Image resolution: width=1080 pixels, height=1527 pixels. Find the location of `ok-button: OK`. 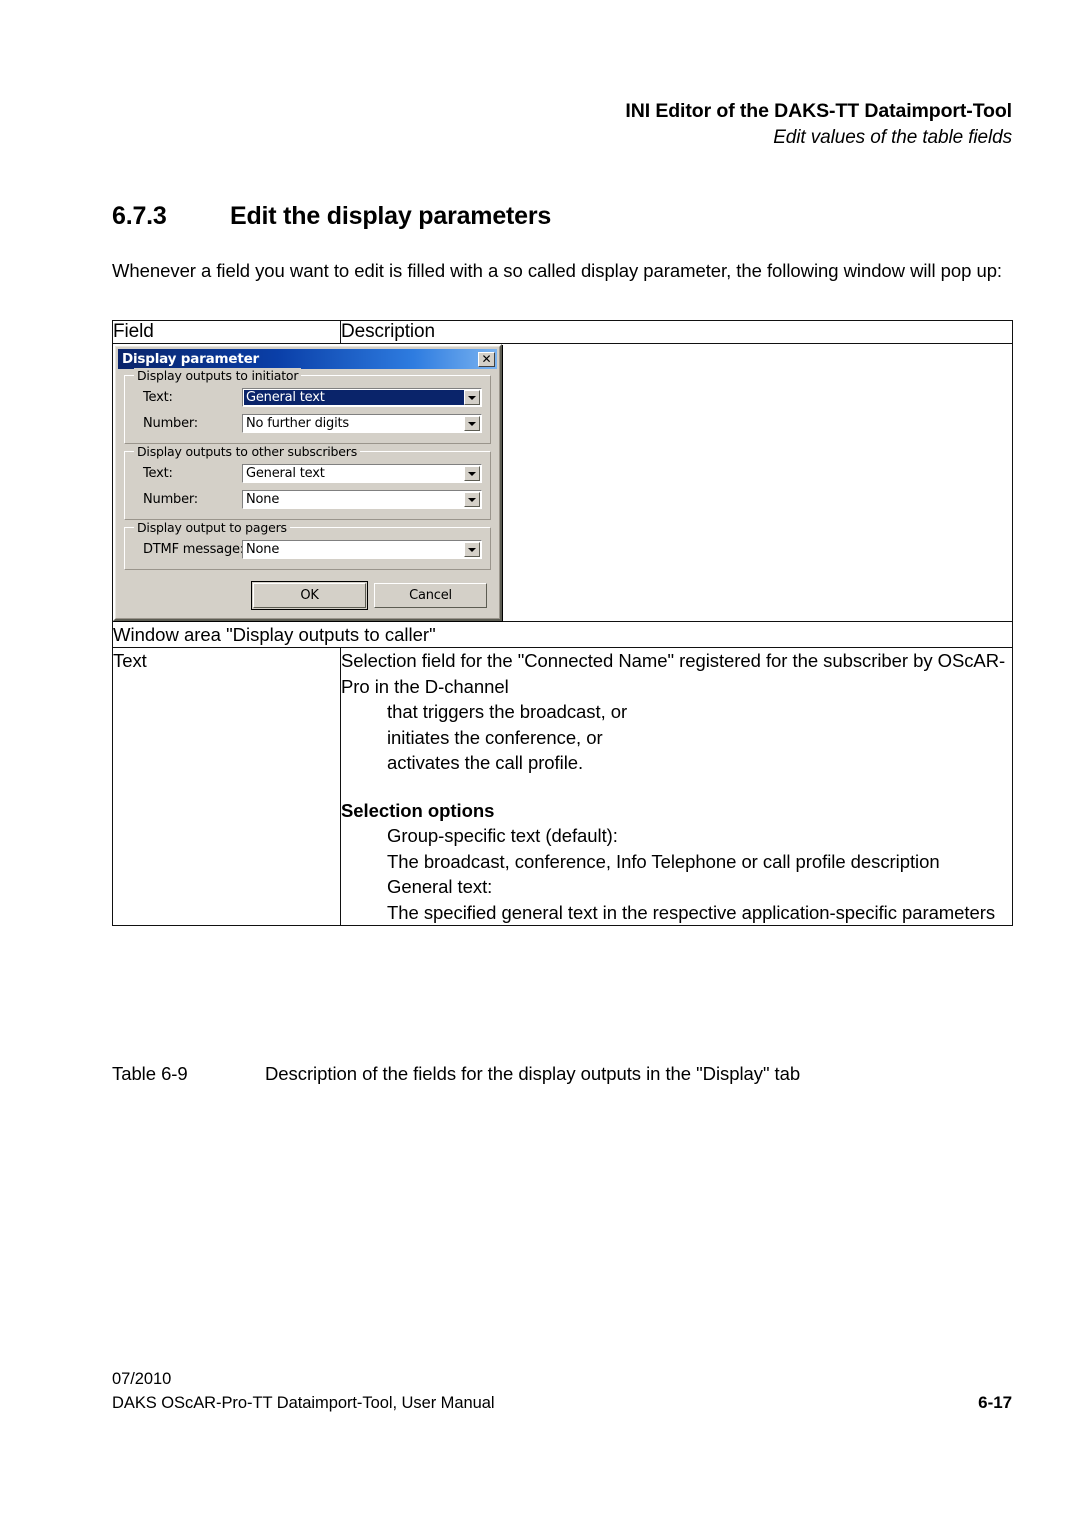

ok-button: OK is located at coordinates (309, 595).